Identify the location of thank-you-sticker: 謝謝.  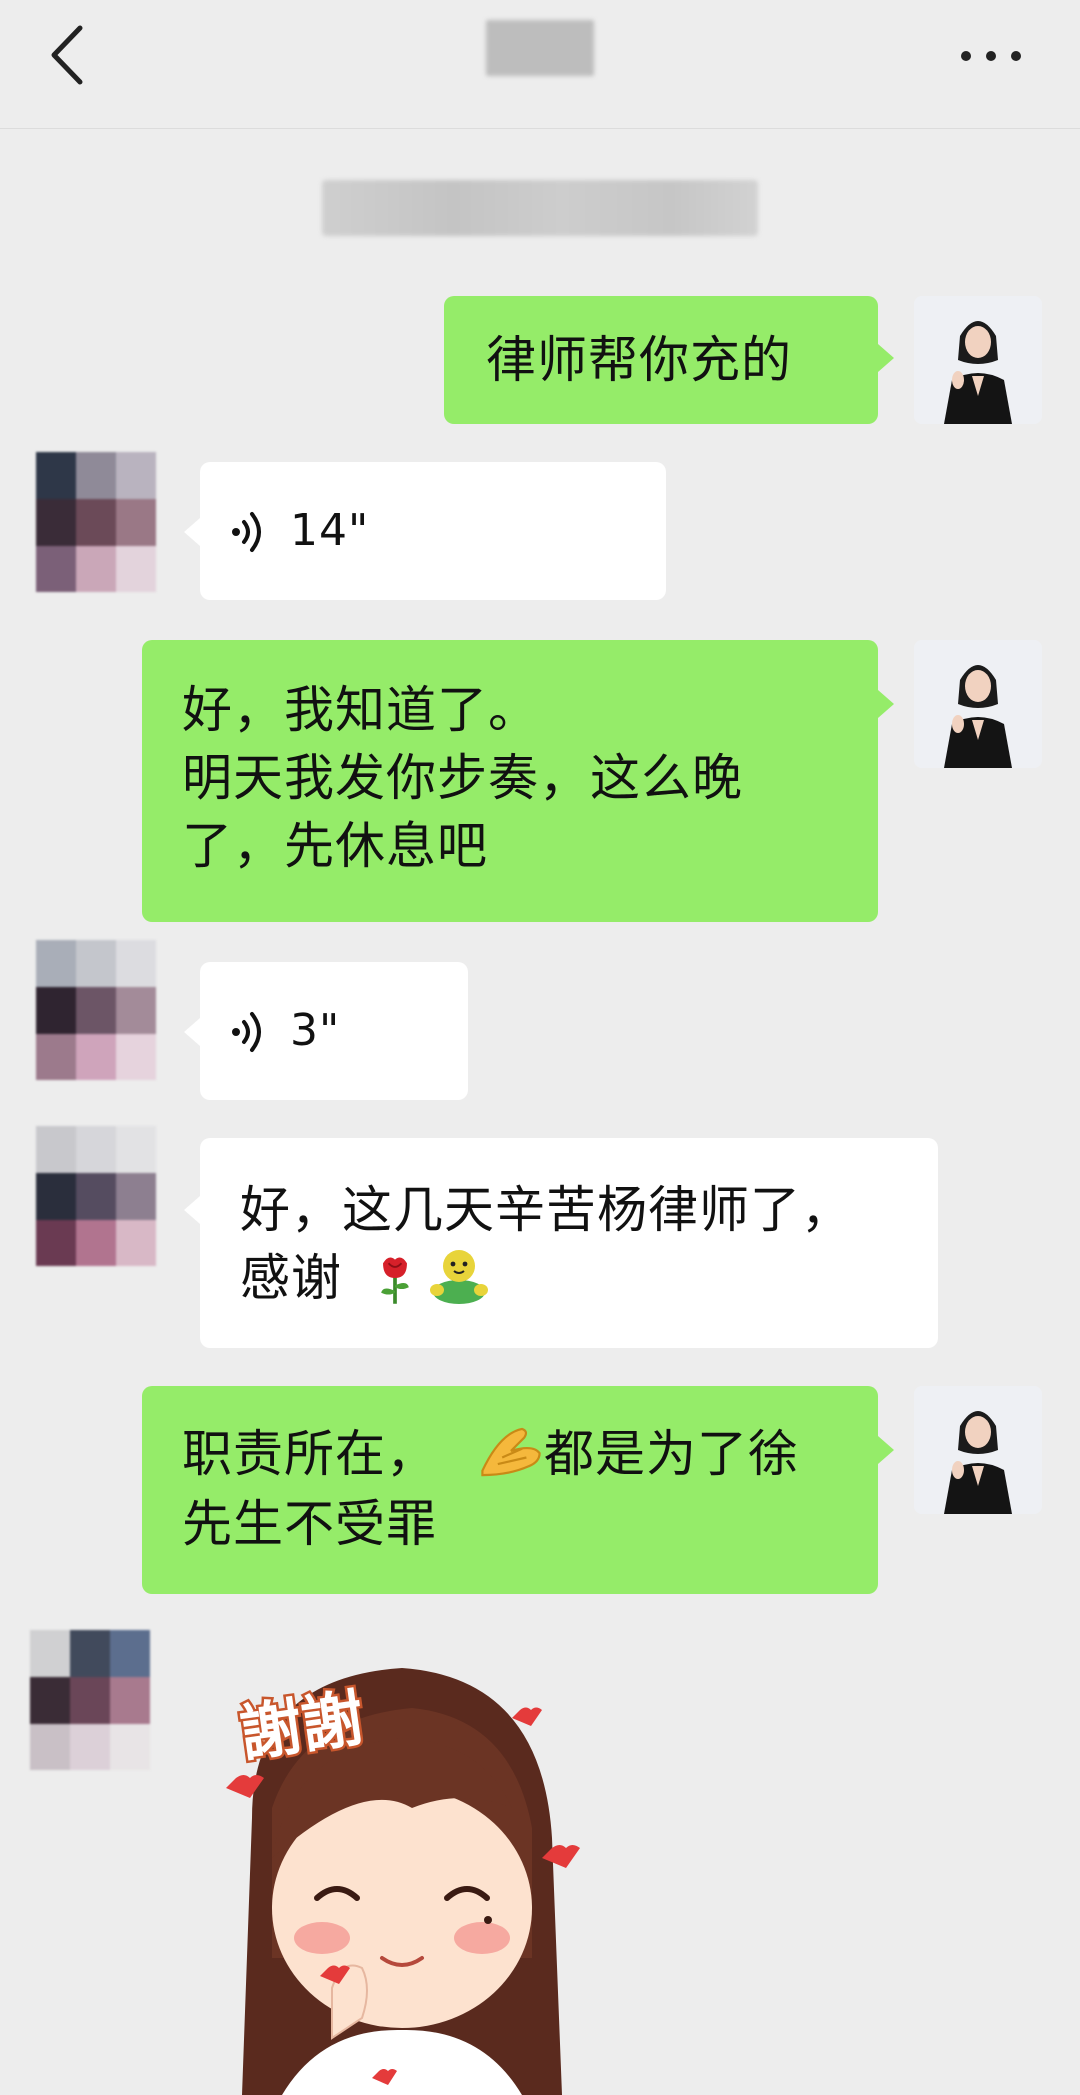
(402, 1876).